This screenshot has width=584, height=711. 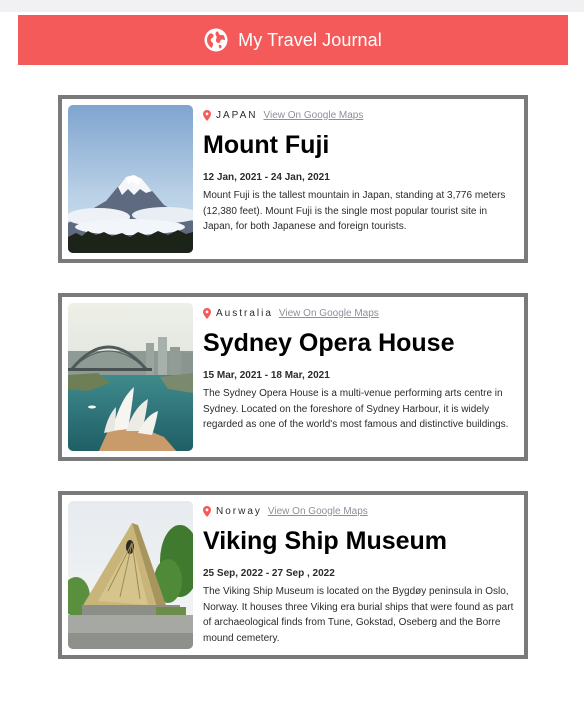 What do you see at coordinates (266, 145) in the screenshot?
I see `entry-title: Mount Fuji` at bounding box center [266, 145].